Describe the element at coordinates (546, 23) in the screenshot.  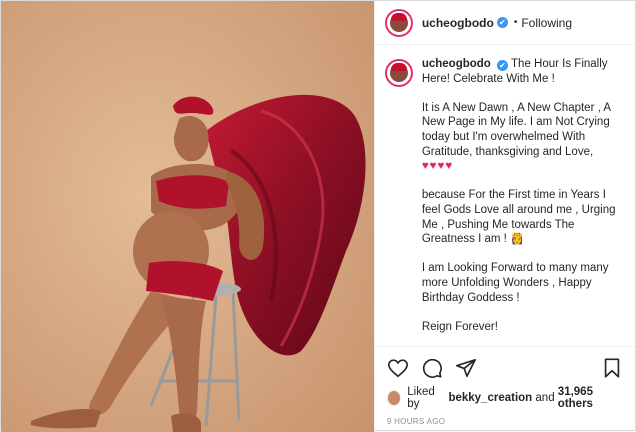
I see `following-button: Following` at that location.